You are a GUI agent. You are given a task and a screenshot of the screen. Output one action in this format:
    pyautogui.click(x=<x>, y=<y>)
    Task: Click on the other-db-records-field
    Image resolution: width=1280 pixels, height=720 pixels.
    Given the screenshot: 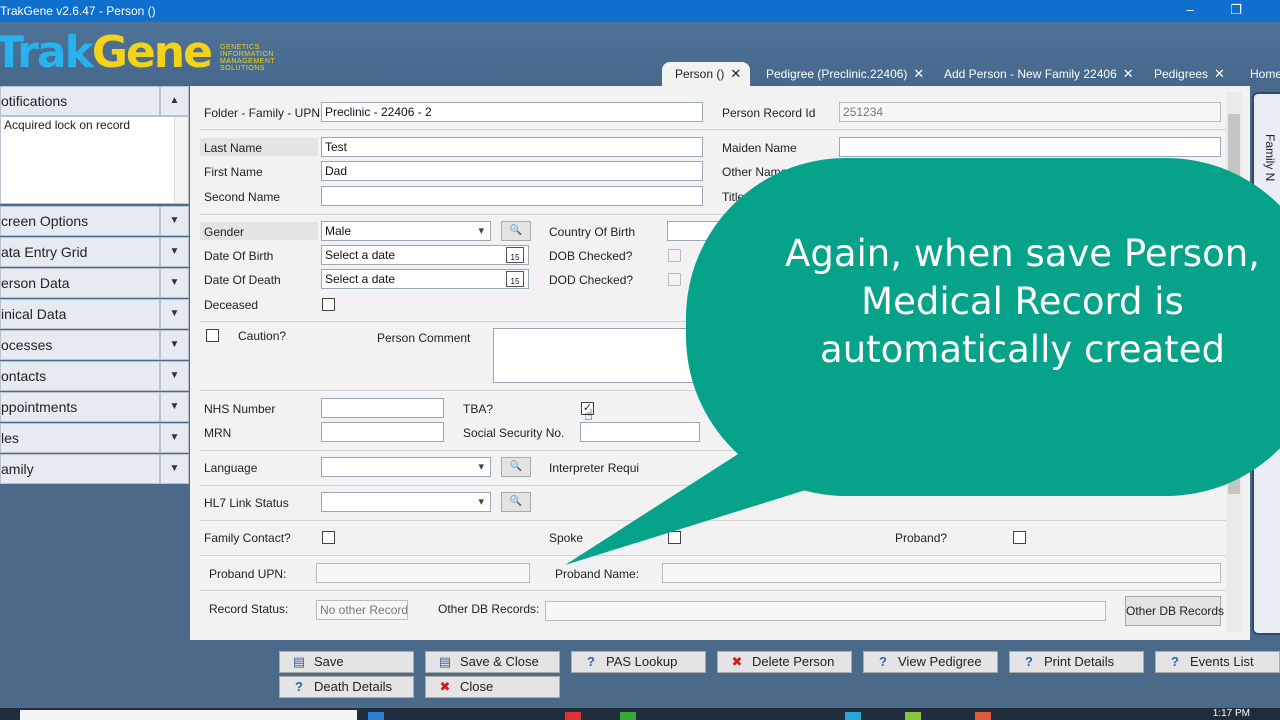 What is the action you would take?
    pyautogui.click(x=825, y=611)
    